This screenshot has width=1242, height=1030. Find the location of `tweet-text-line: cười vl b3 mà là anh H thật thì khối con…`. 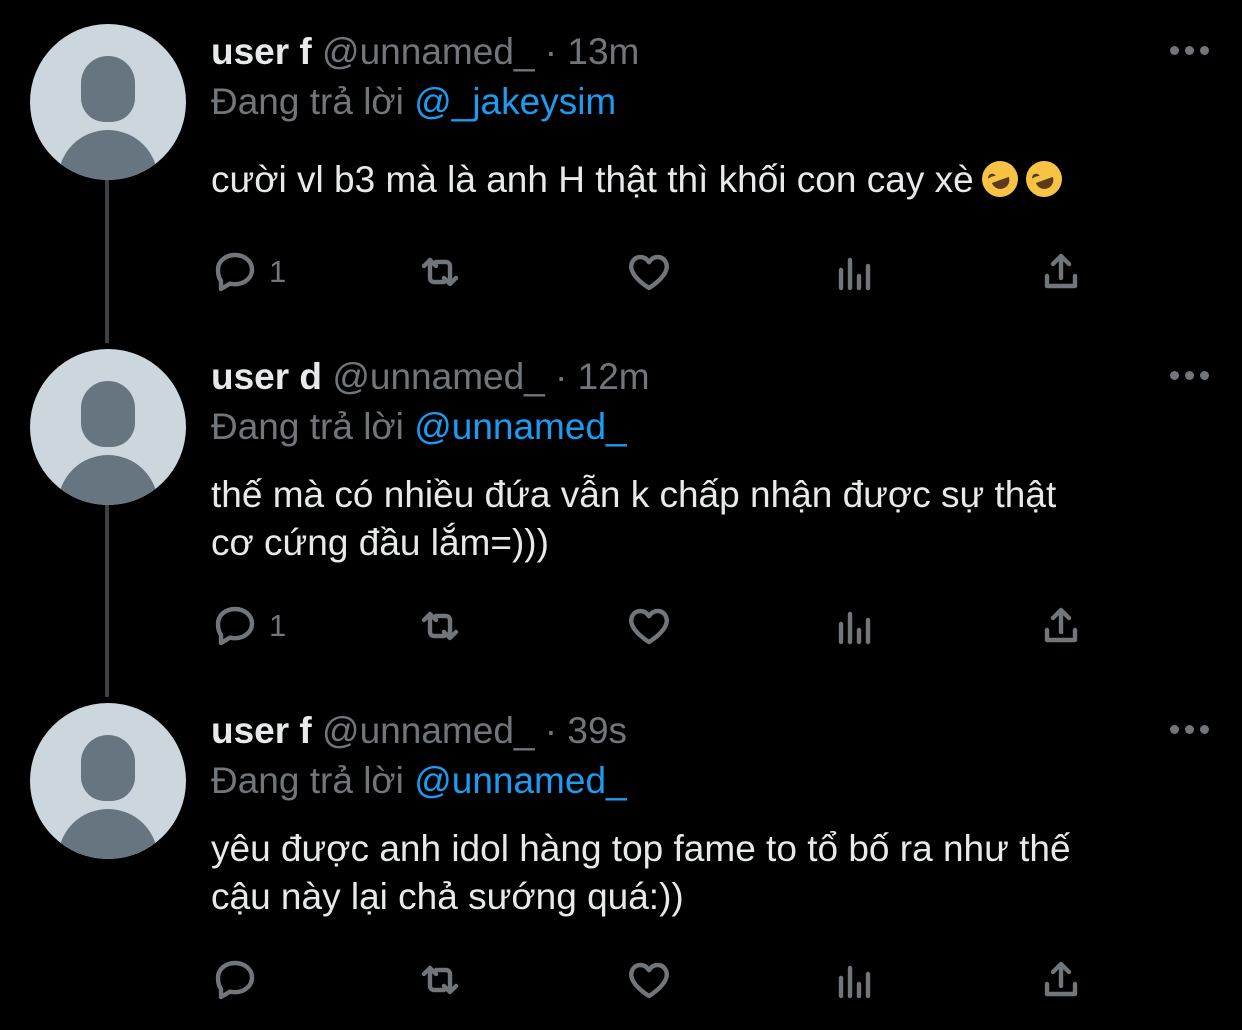

tweet-text-line: cười vl b3 mà là anh H thật thì khối con… is located at coordinates (592, 179).